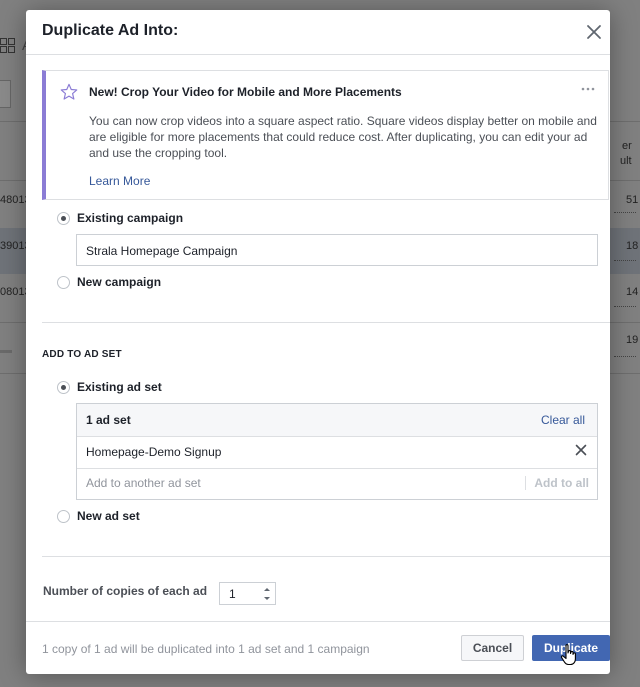  What do you see at coordinates (318, 32) in the screenshot?
I see `dialog-header: Duplicate Ad Into:` at bounding box center [318, 32].